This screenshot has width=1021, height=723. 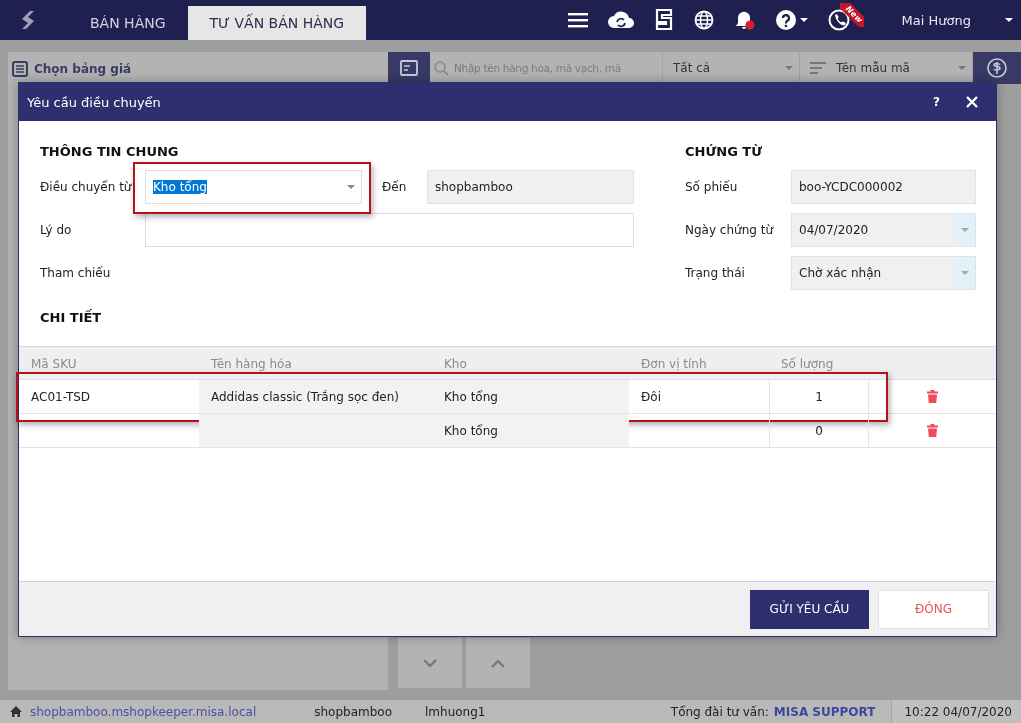 I want to click on table-cell: Addidas classic (Trắng sọc đen), so click(x=315, y=396).